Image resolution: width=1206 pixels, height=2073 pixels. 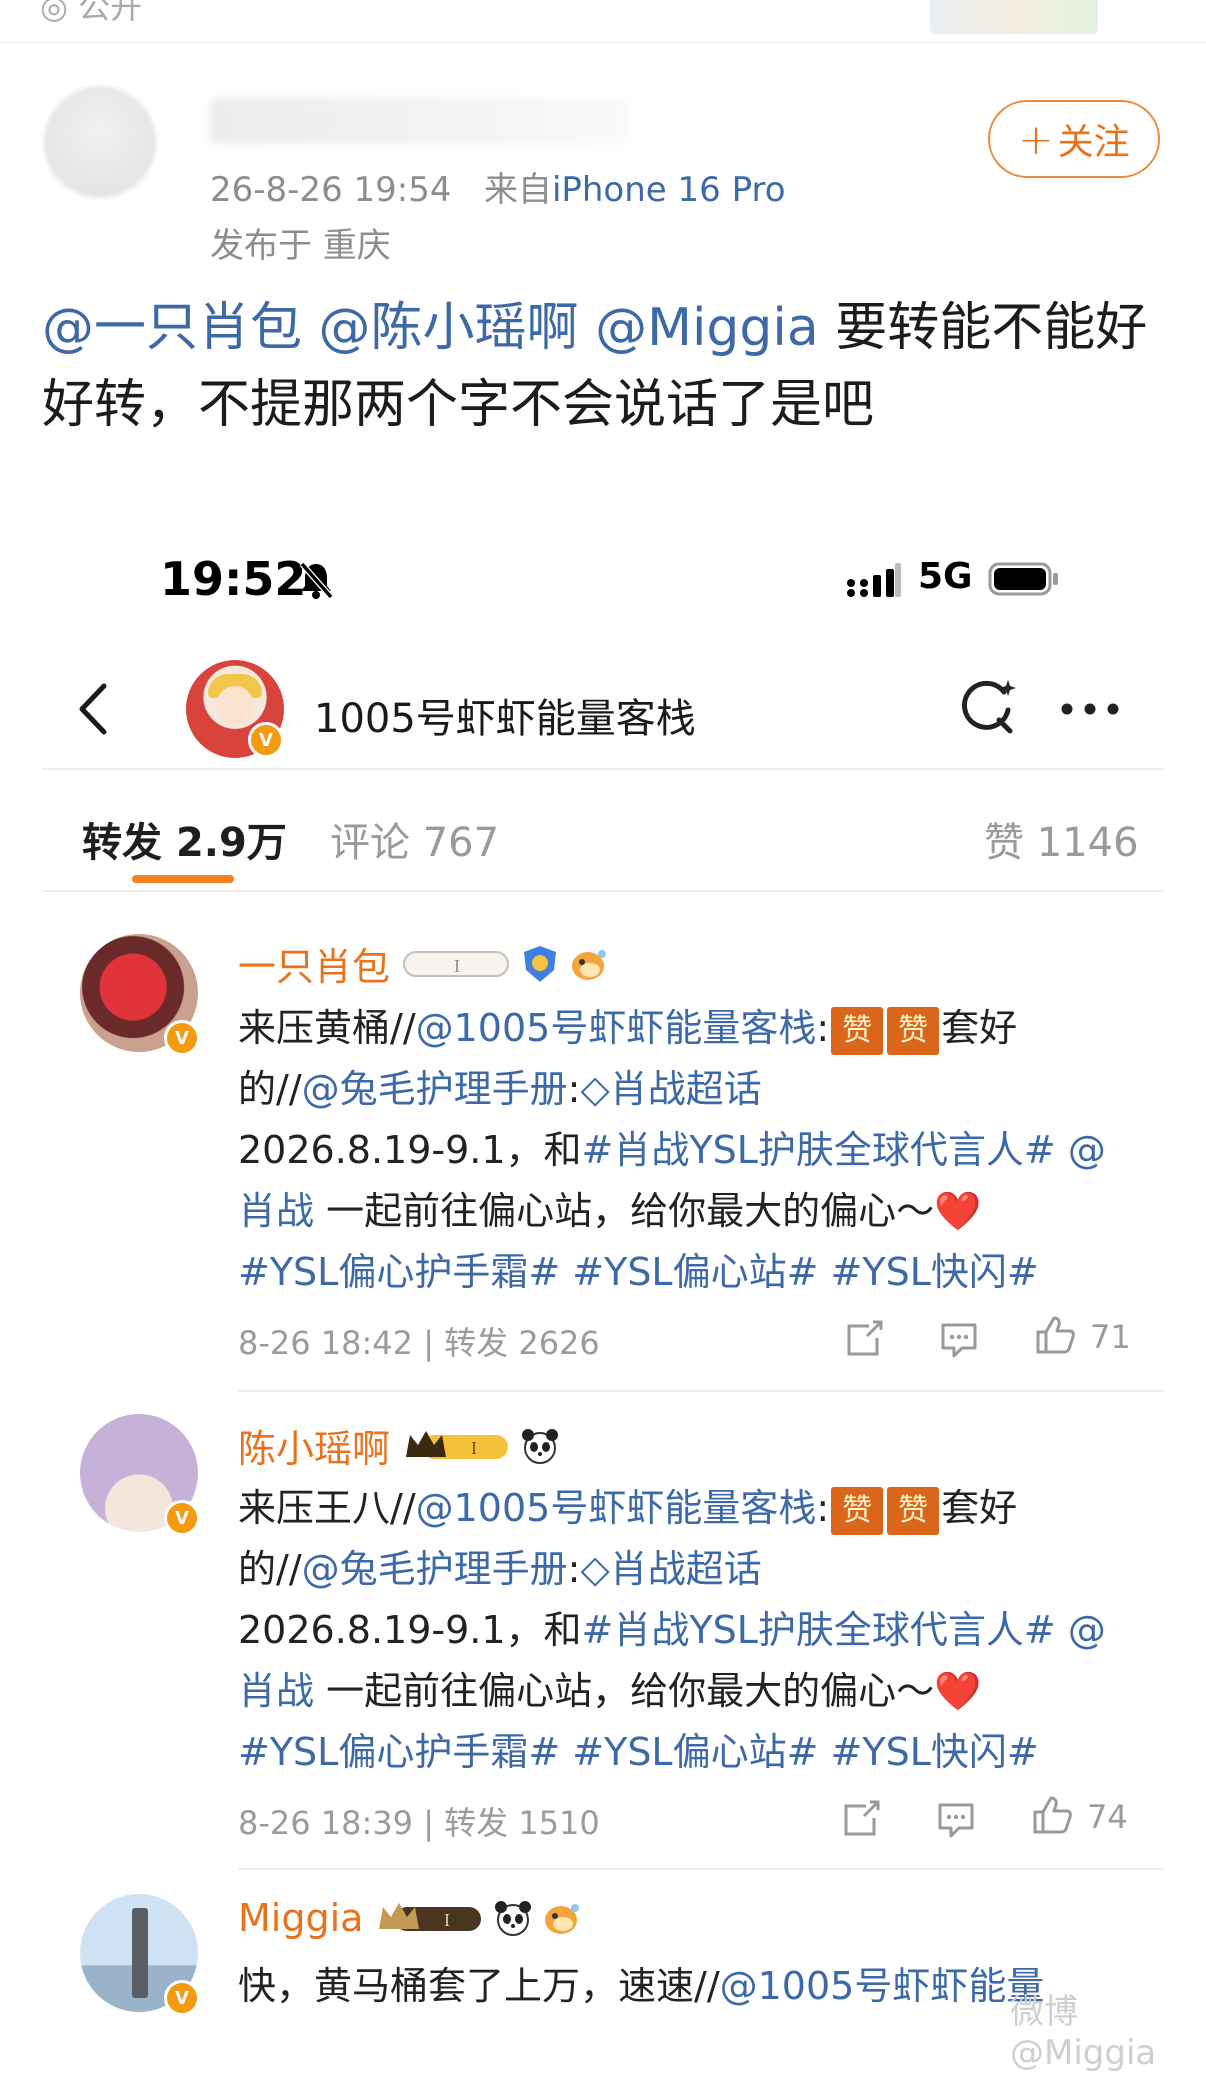 I want to click on repost-meta: 8-26 18:39 | 转发 1510, so click(x=419, y=1823).